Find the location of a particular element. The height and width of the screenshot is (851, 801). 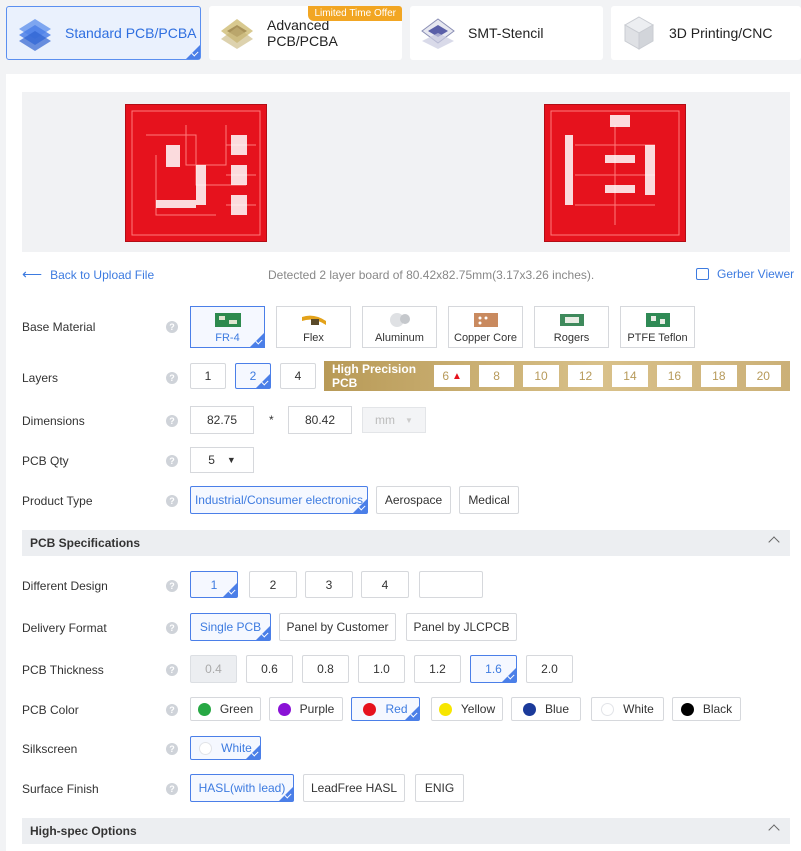

color-red: Red is located at coordinates (385, 709).